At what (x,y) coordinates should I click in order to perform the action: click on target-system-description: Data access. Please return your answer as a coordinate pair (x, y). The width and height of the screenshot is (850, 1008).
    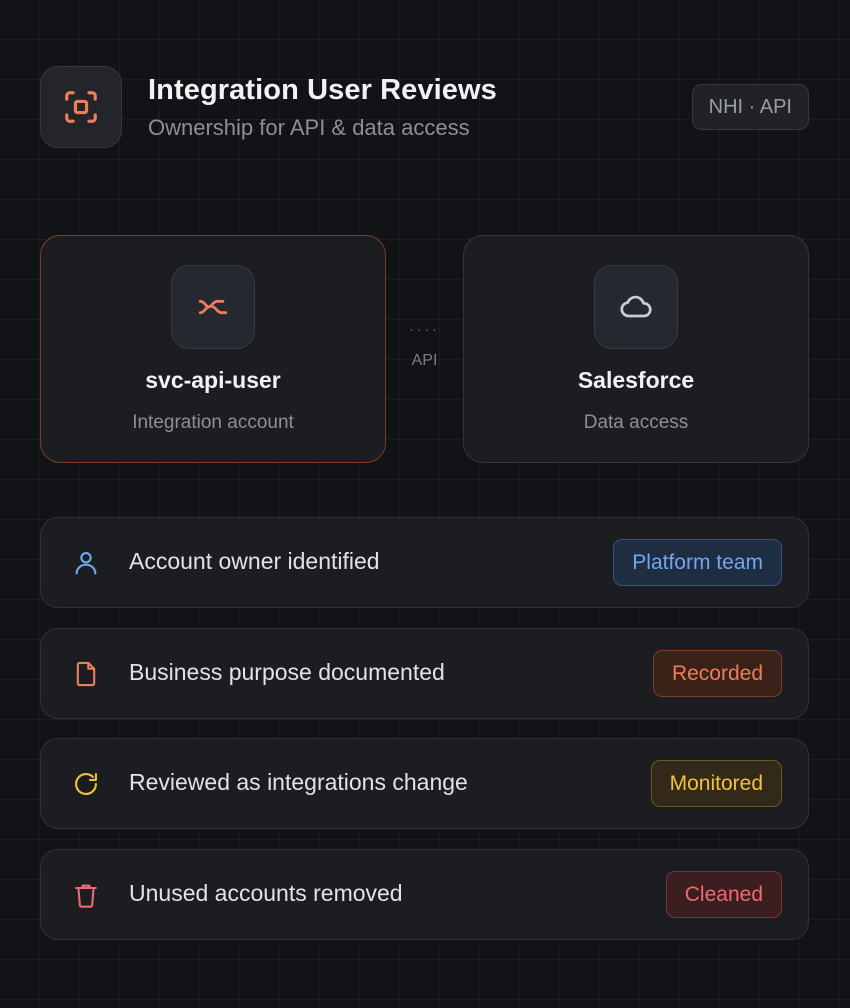
    Looking at the image, I should click on (636, 422).